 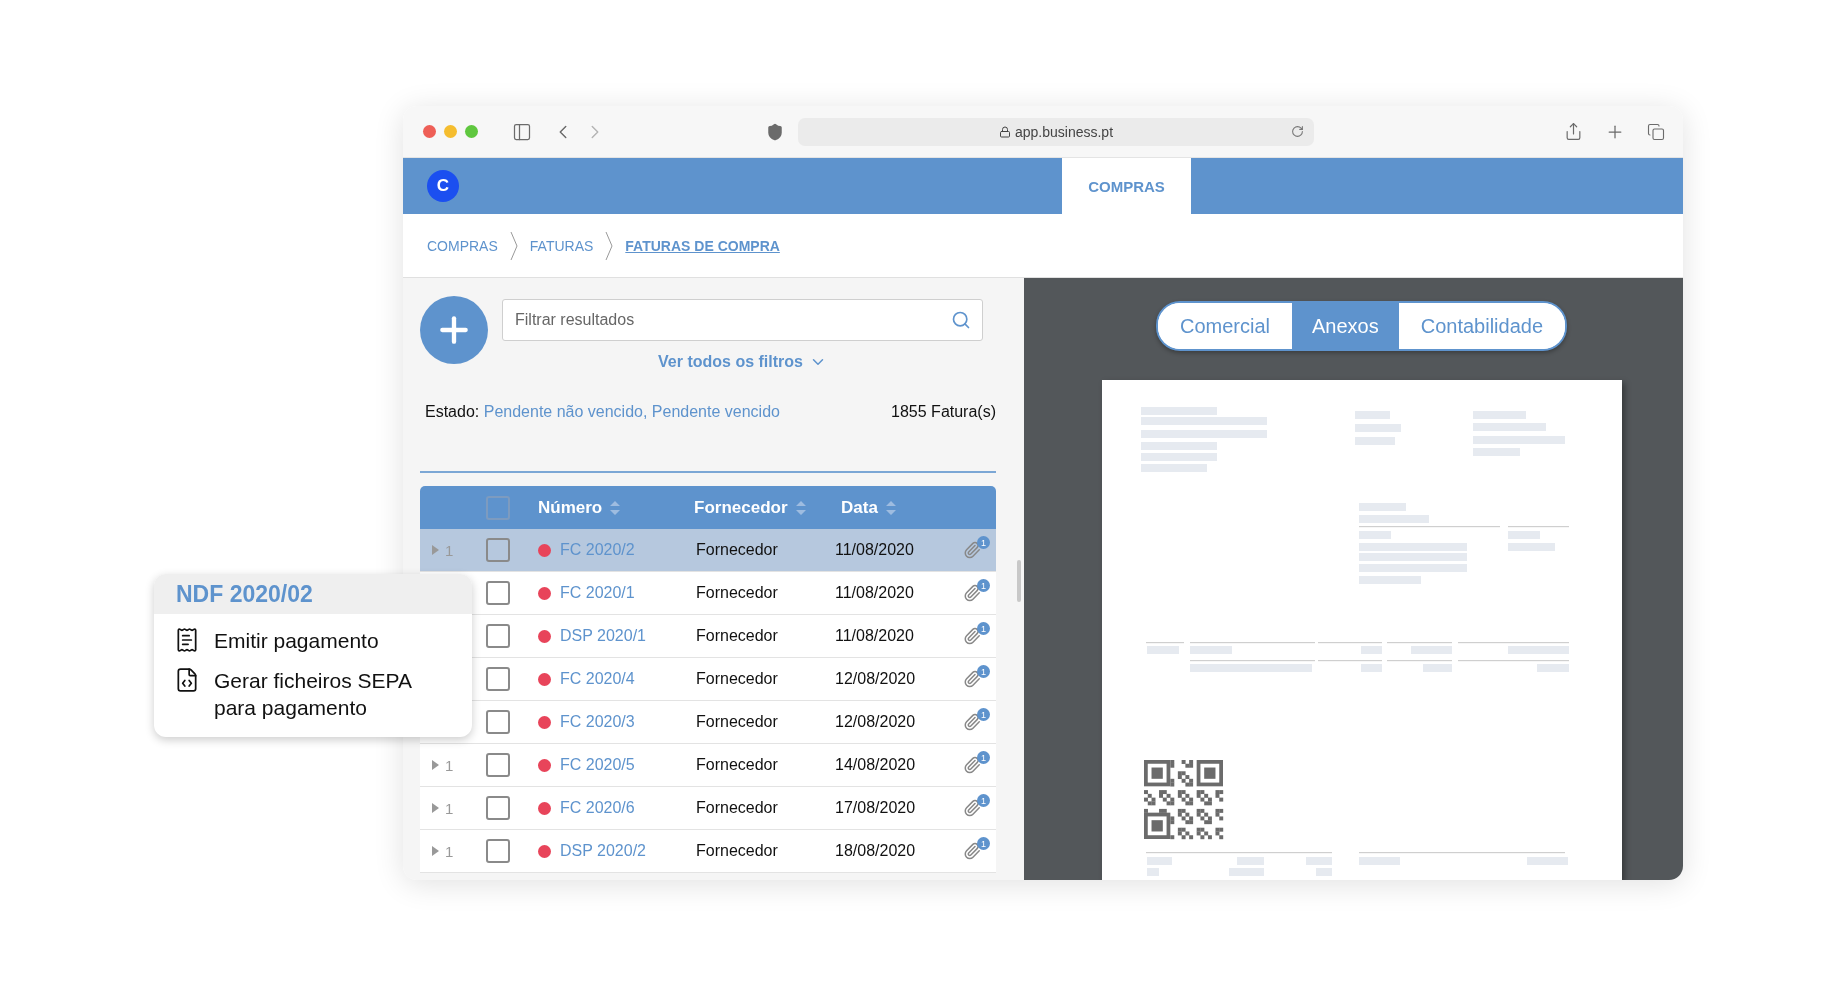 What do you see at coordinates (775, 131) in the screenshot?
I see `shield-icon` at bounding box center [775, 131].